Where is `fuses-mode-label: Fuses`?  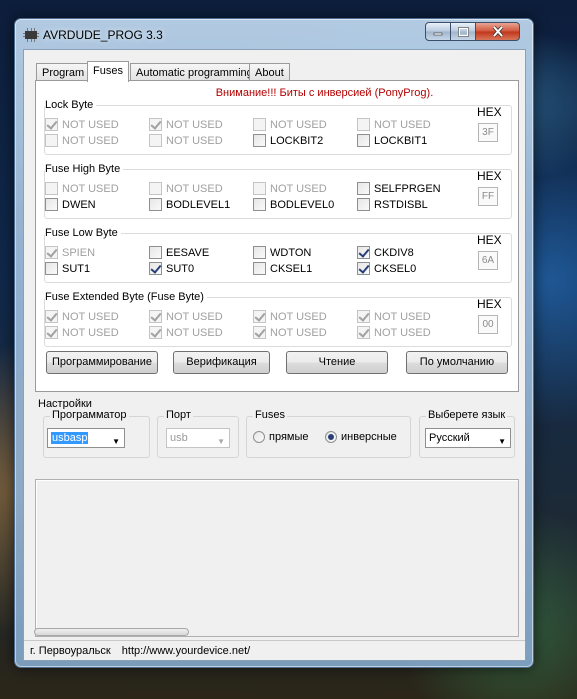
fuses-mode-label: Fuses is located at coordinates (270, 415).